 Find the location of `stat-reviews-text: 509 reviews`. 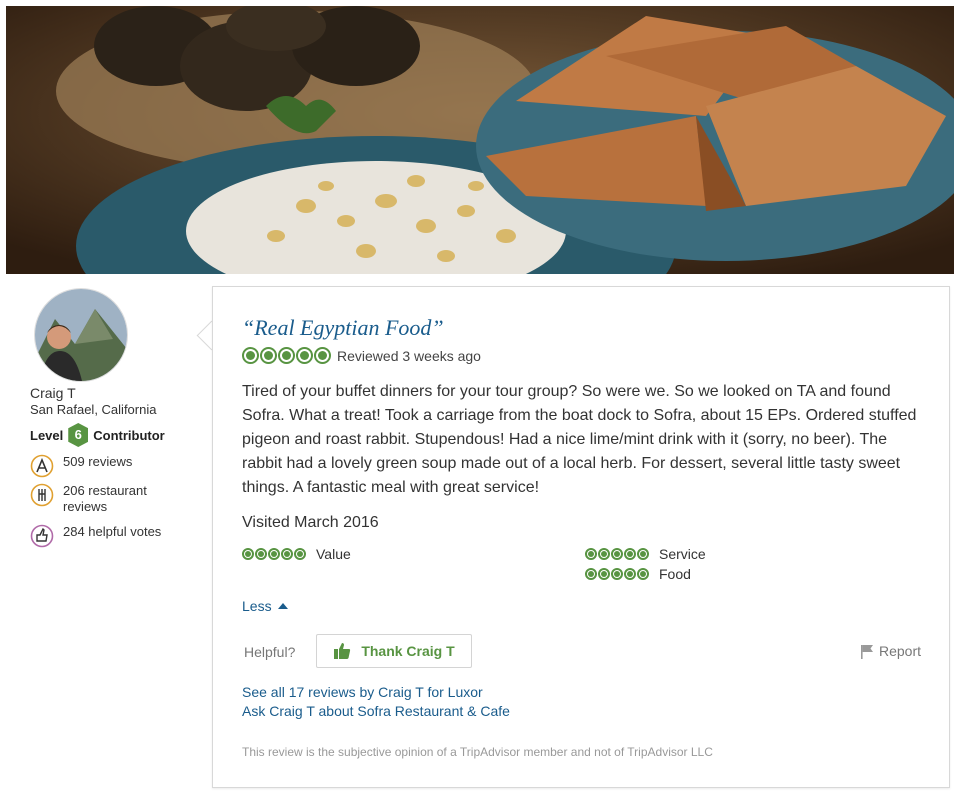

stat-reviews-text: 509 reviews is located at coordinates (98, 461).